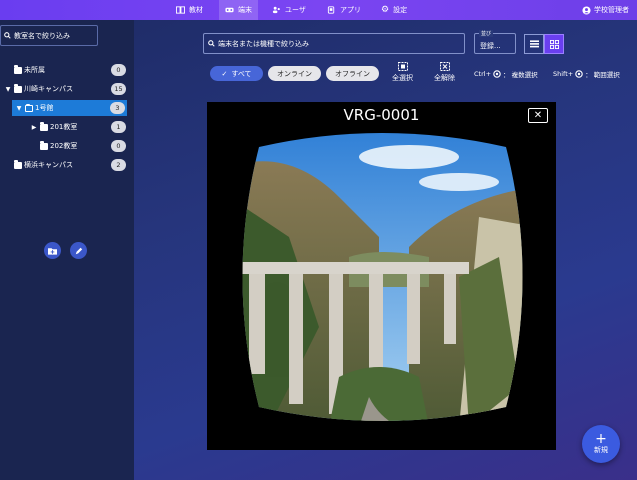  Describe the element at coordinates (601, 439) in the screenshot. I see `plus-icon: +` at that location.